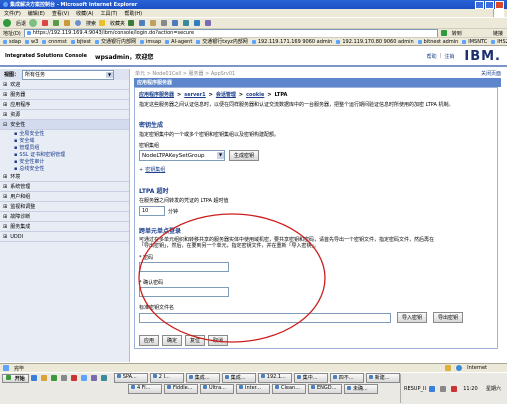  What do you see at coordinates (15, 378) in the screenshot?
I see `start-button: 开始` at bounding box center [15, 378].